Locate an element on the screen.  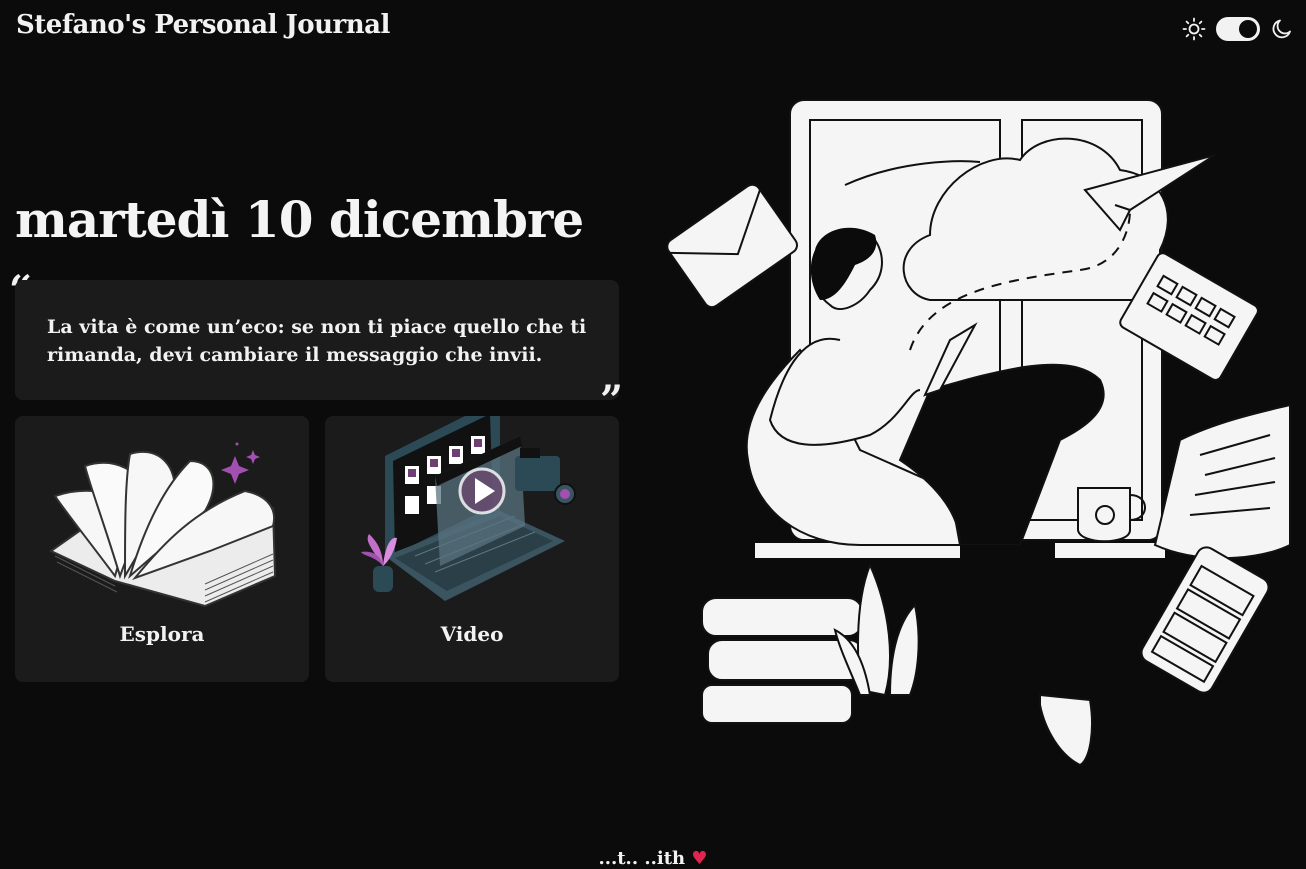
theme-toggle is located at coordinates (1238, 29).